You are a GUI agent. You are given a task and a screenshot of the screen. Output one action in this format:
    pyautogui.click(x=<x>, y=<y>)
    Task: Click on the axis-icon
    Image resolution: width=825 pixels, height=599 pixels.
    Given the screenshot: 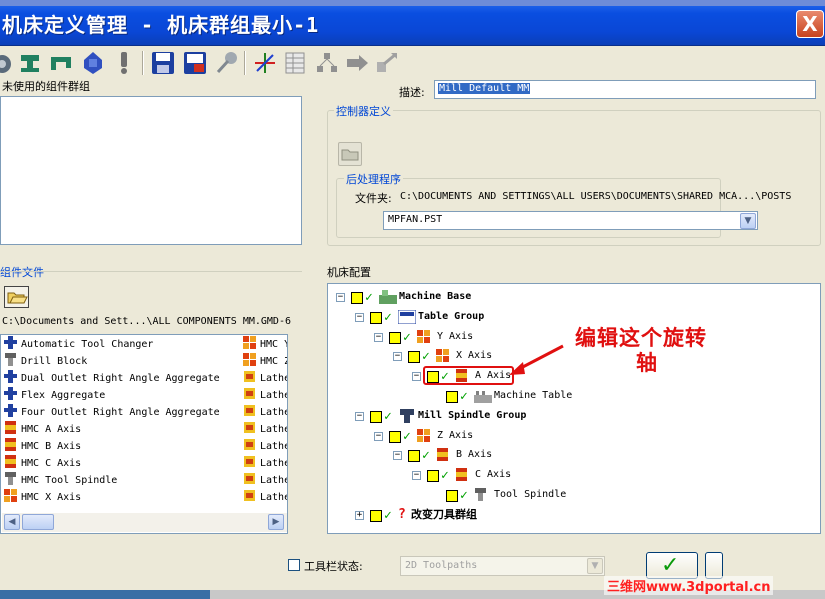 What is the action you would take?
    pyautogui.click(x=9, y=63)
    